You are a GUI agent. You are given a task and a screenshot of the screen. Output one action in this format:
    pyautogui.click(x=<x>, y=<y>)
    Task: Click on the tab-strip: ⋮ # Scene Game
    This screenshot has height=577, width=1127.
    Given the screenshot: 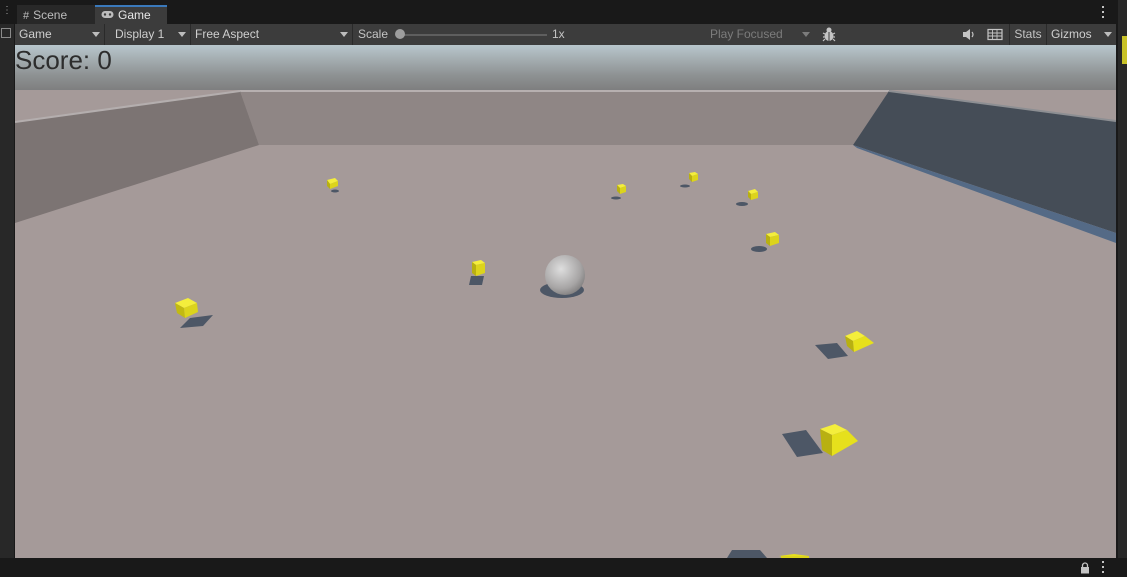 What is the action you would take?
    pyautogui.click(x=563, y=12)
    